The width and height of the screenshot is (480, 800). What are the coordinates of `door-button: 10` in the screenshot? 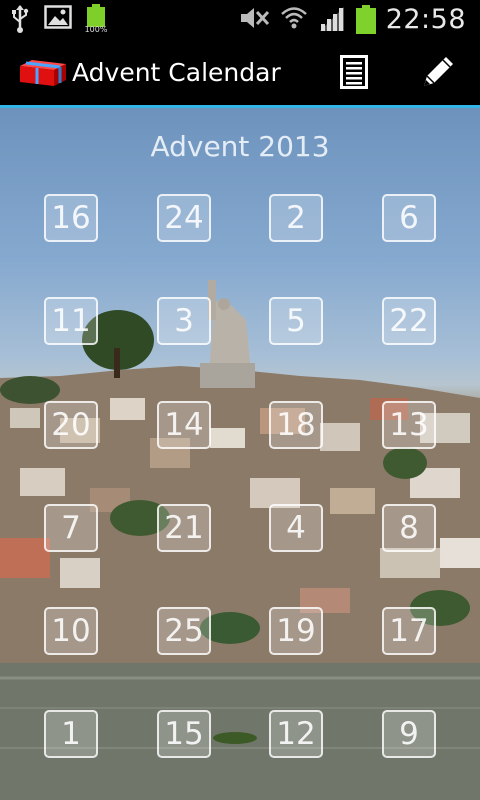 It's located at (71, 631).